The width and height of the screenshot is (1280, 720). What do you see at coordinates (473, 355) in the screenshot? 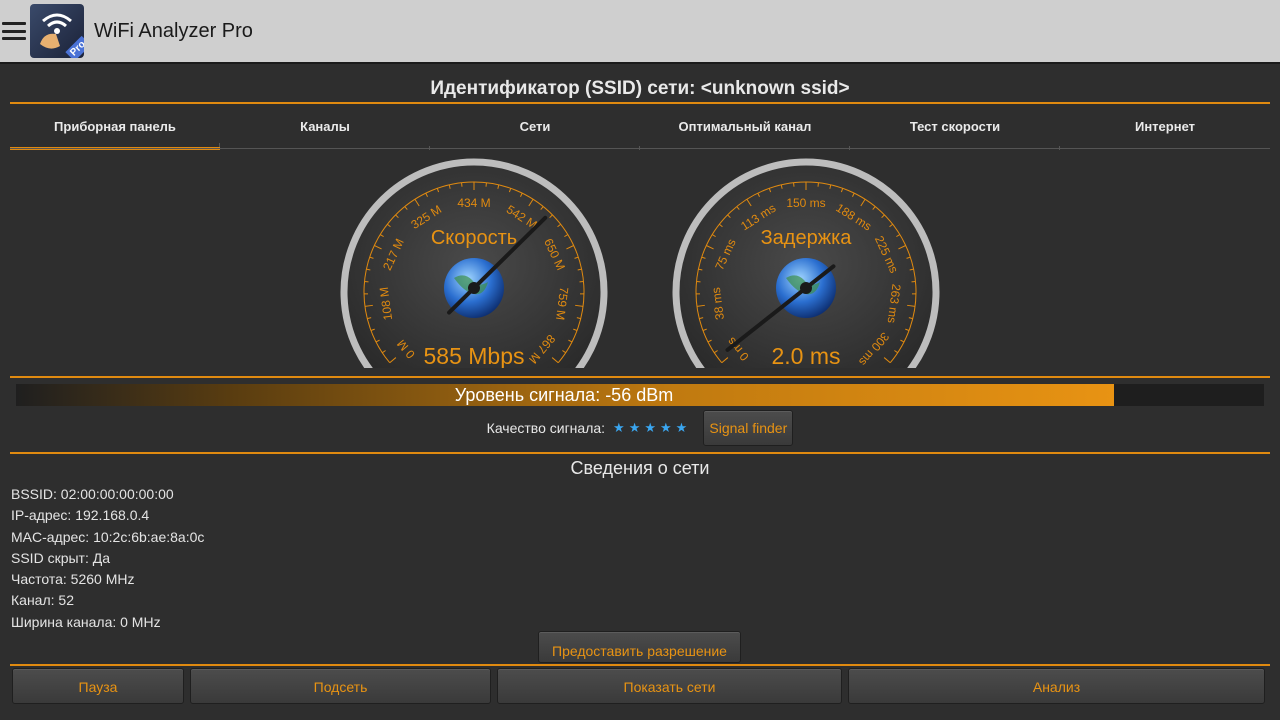
I see `gauge-value: 585 Mbps` at bounding box center [473, 355].